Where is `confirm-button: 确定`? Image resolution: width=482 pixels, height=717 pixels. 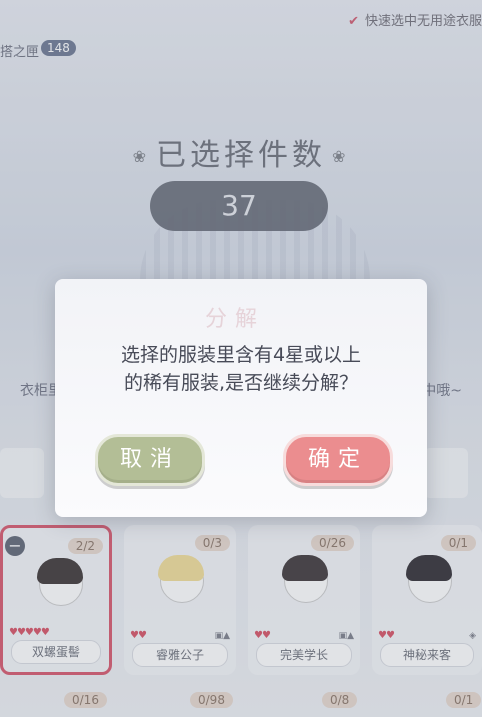 confirm-button: 确定 is located at coordinates (338, 460).